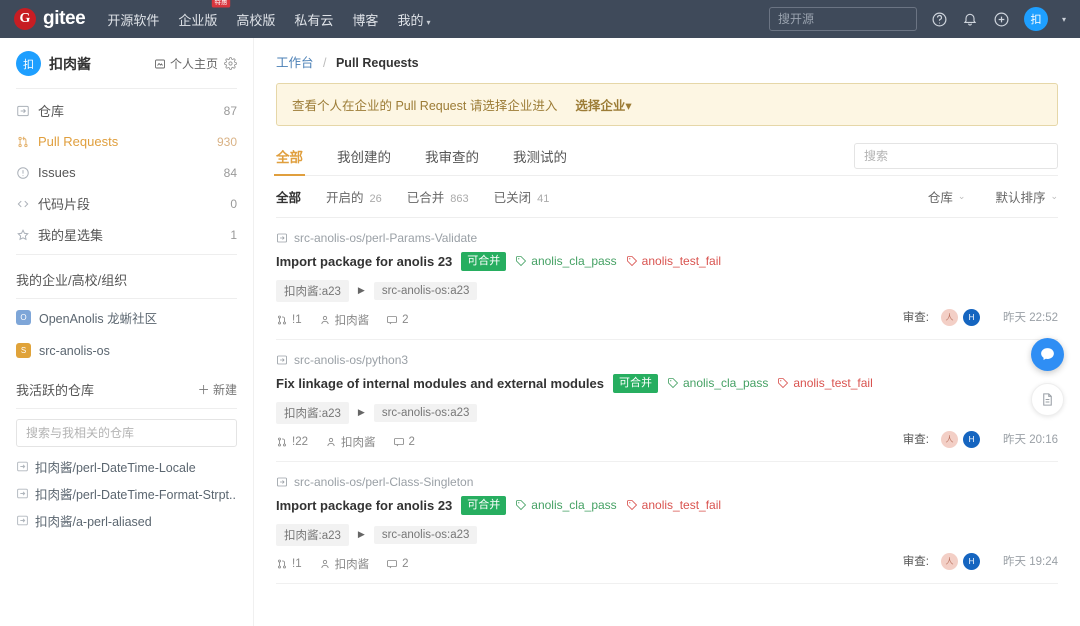 This screenshot has width=1080, height=626. What do you see at coordinates (1047, 399) in the screenshot?
I see `feedback-doc-button` at bounding box center [1047, 399].